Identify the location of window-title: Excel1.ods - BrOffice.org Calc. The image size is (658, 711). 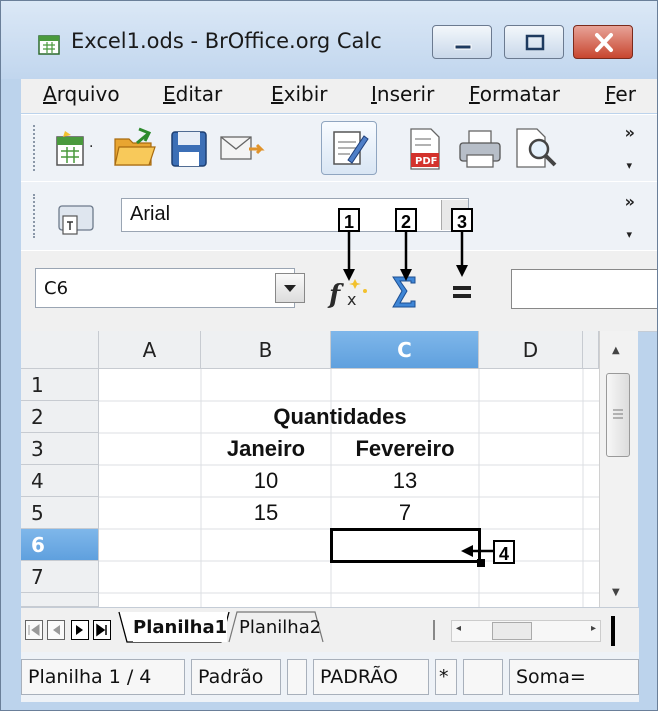
(226, 41).